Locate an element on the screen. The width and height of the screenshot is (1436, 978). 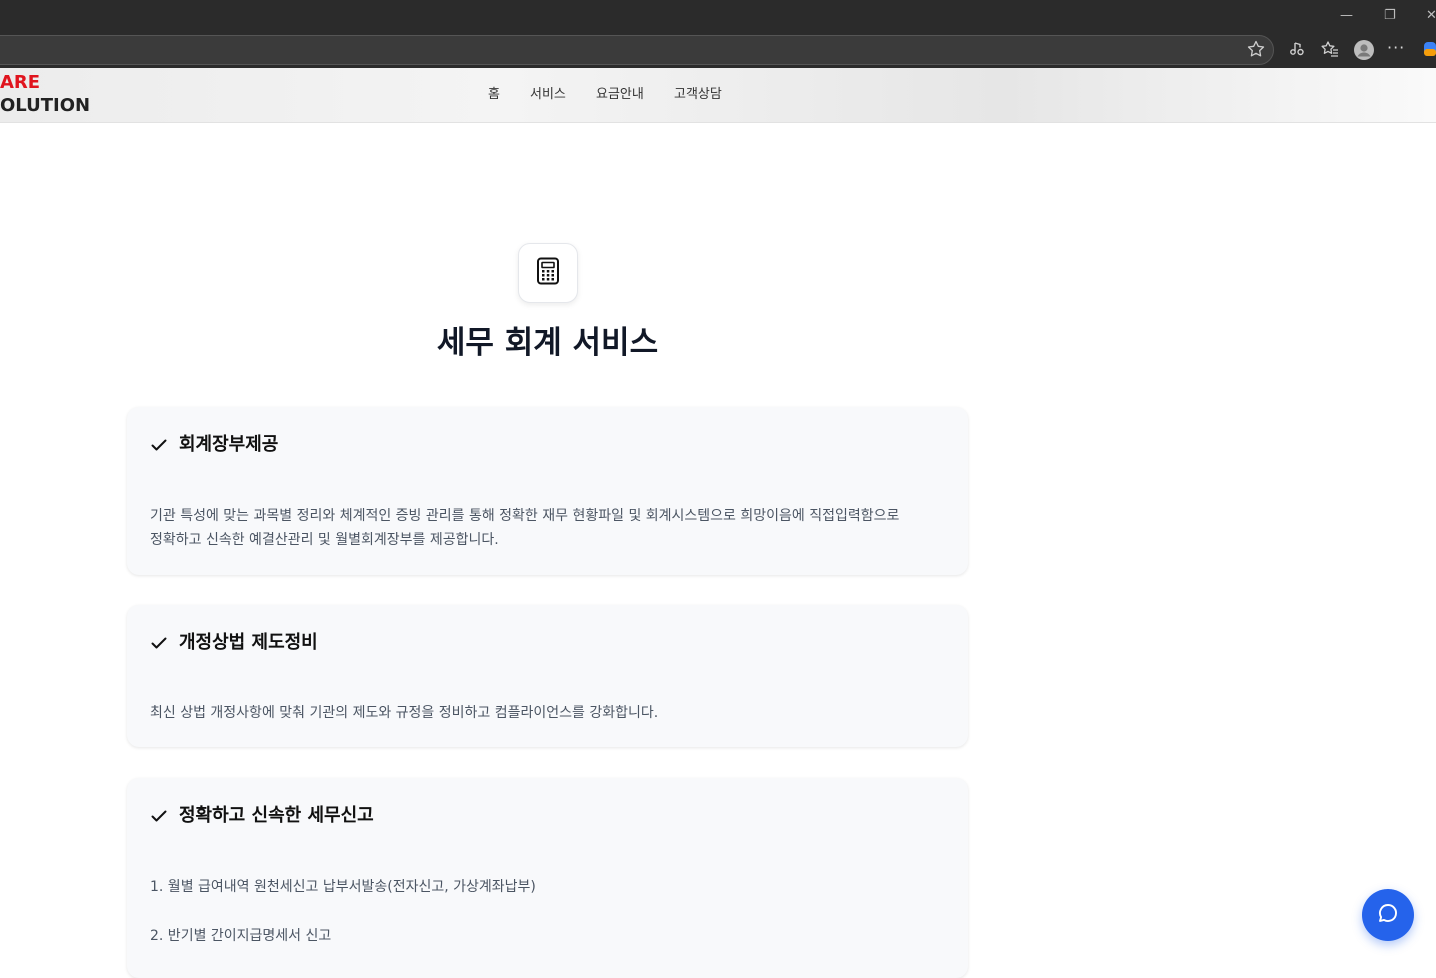
close-button: ✕ is located at coordinates (1431, 16).